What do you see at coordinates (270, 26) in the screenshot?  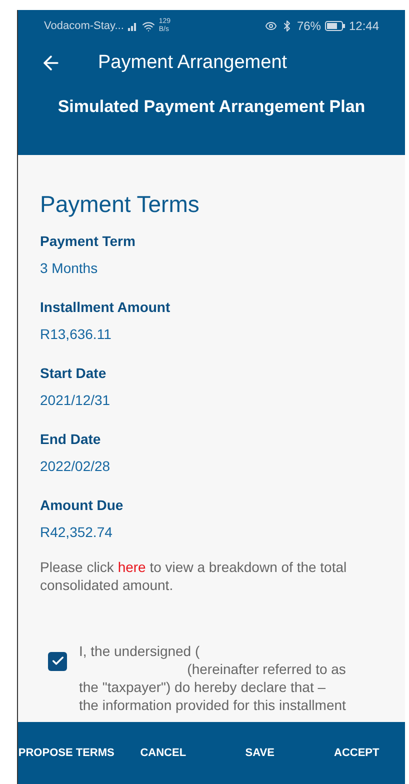 I see `eye-icon` at bounding box center [270, 26].